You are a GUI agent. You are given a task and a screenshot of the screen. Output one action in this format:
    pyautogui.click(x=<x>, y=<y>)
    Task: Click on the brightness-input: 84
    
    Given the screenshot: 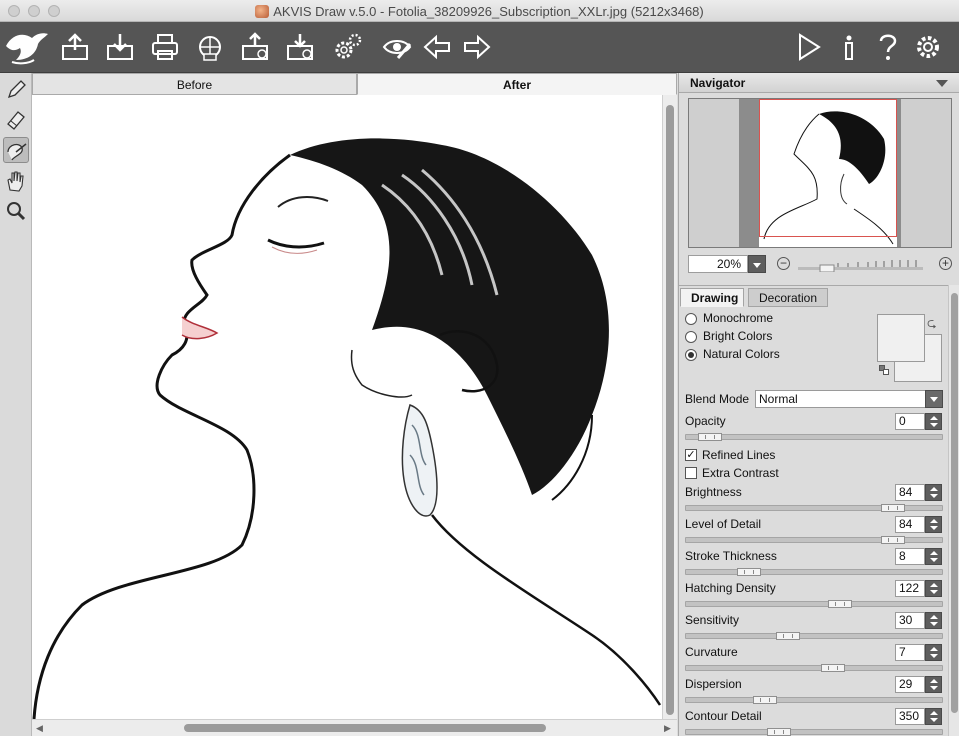 What is the action you would take?
    pyautogui.click(x=910, y=492)
    